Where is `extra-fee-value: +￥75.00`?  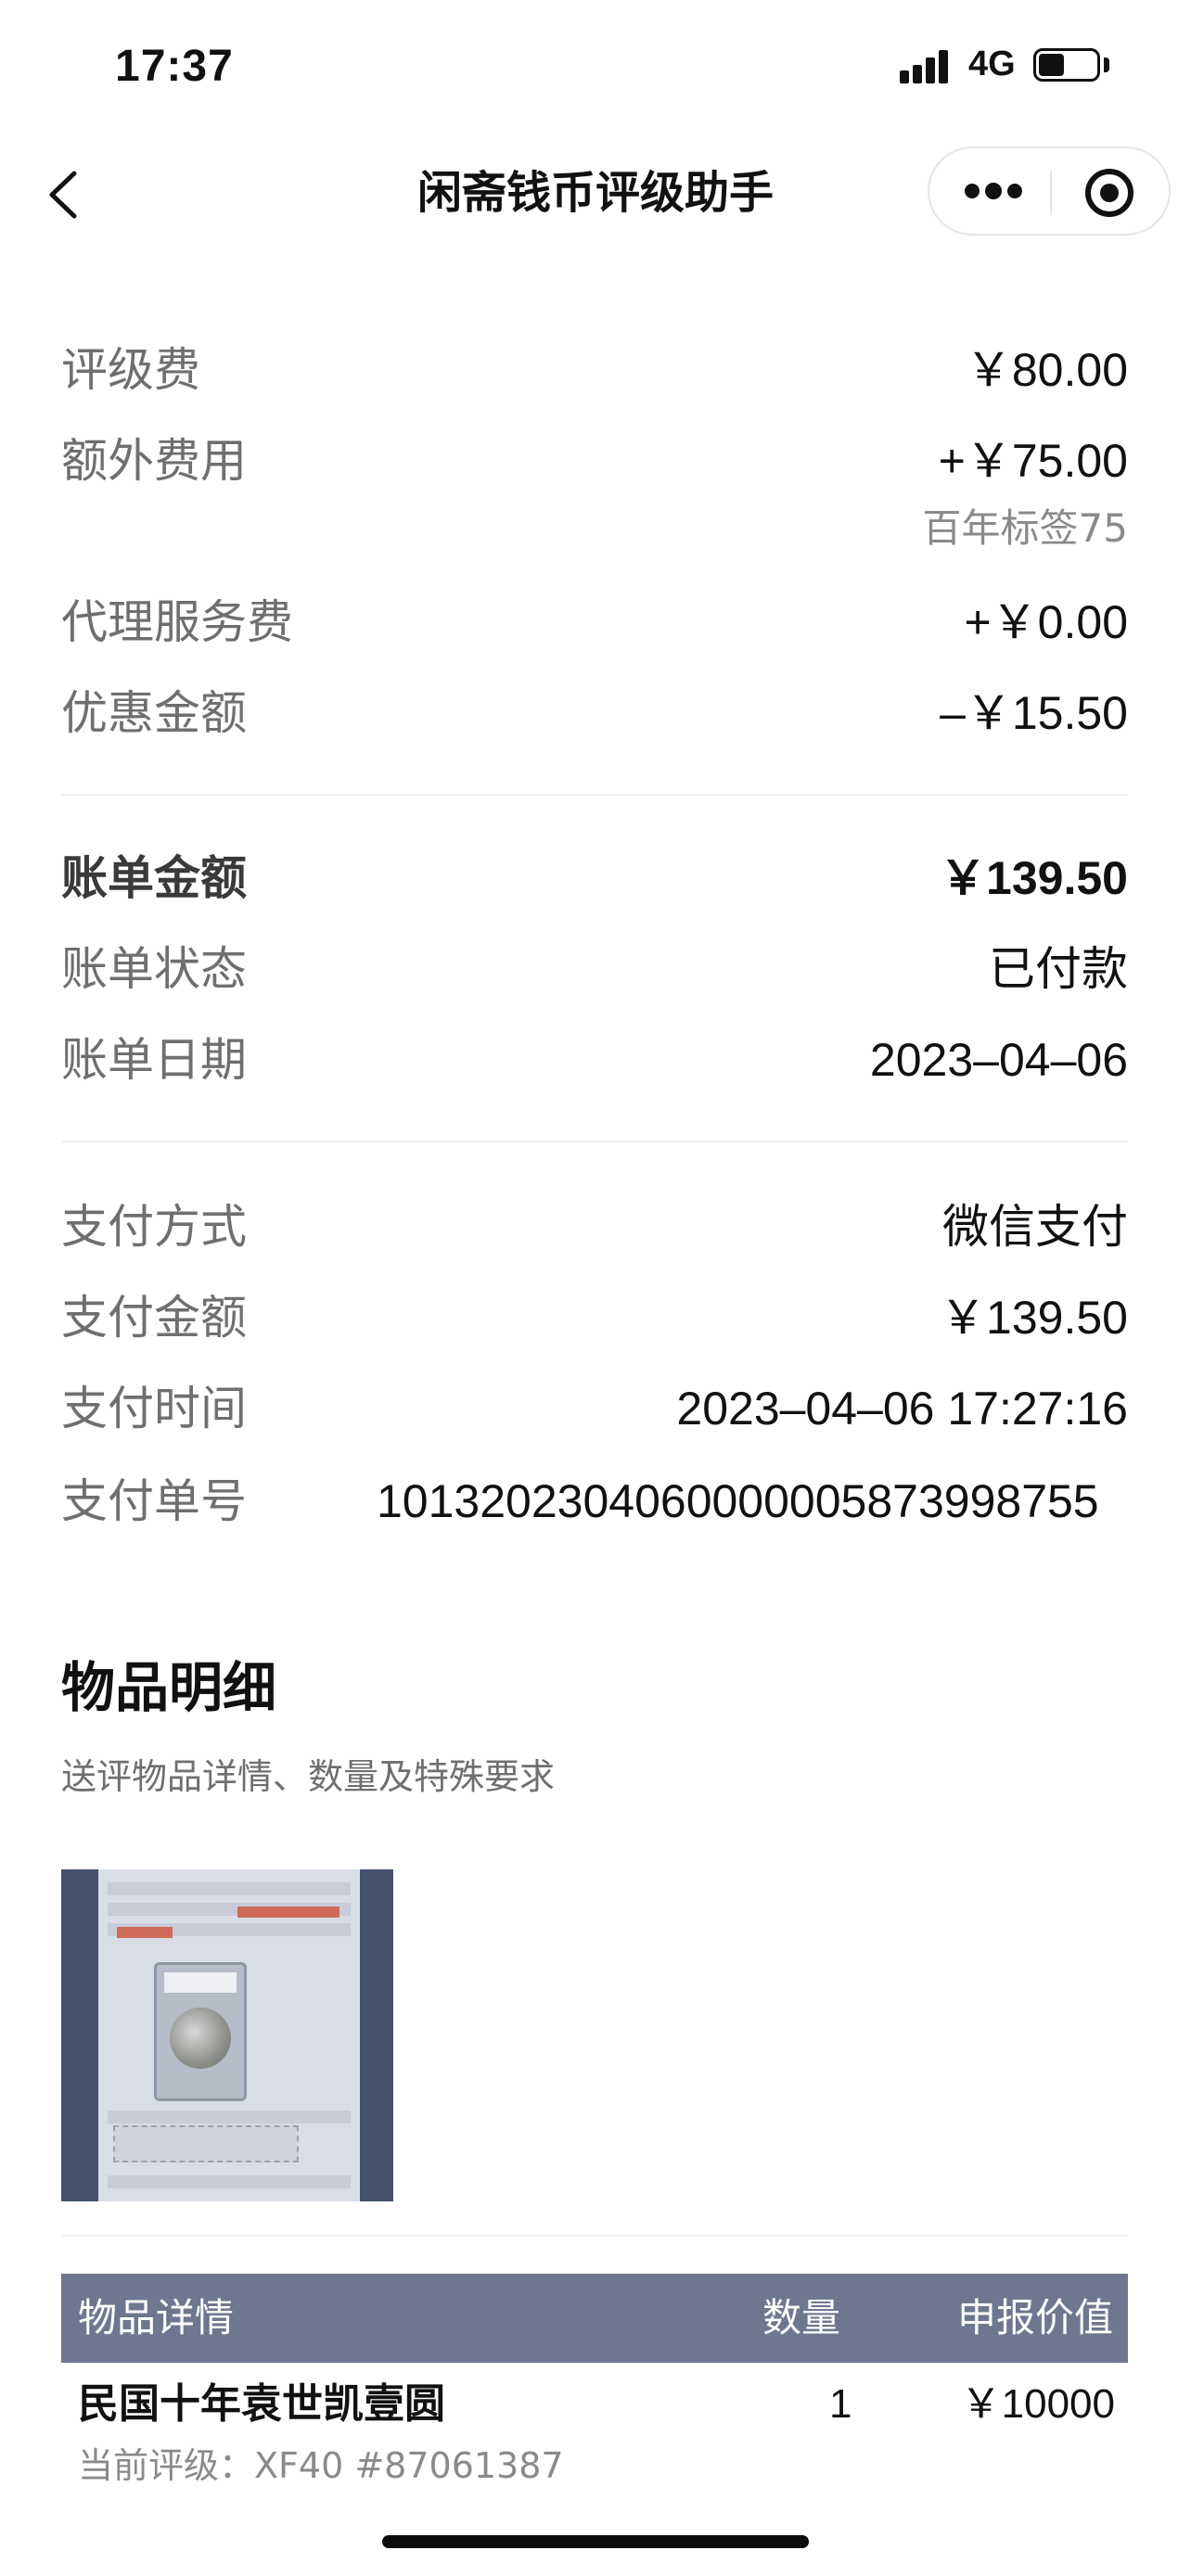 extra-fee-value: +￥75.00 is located at coordinates (1033, 461).